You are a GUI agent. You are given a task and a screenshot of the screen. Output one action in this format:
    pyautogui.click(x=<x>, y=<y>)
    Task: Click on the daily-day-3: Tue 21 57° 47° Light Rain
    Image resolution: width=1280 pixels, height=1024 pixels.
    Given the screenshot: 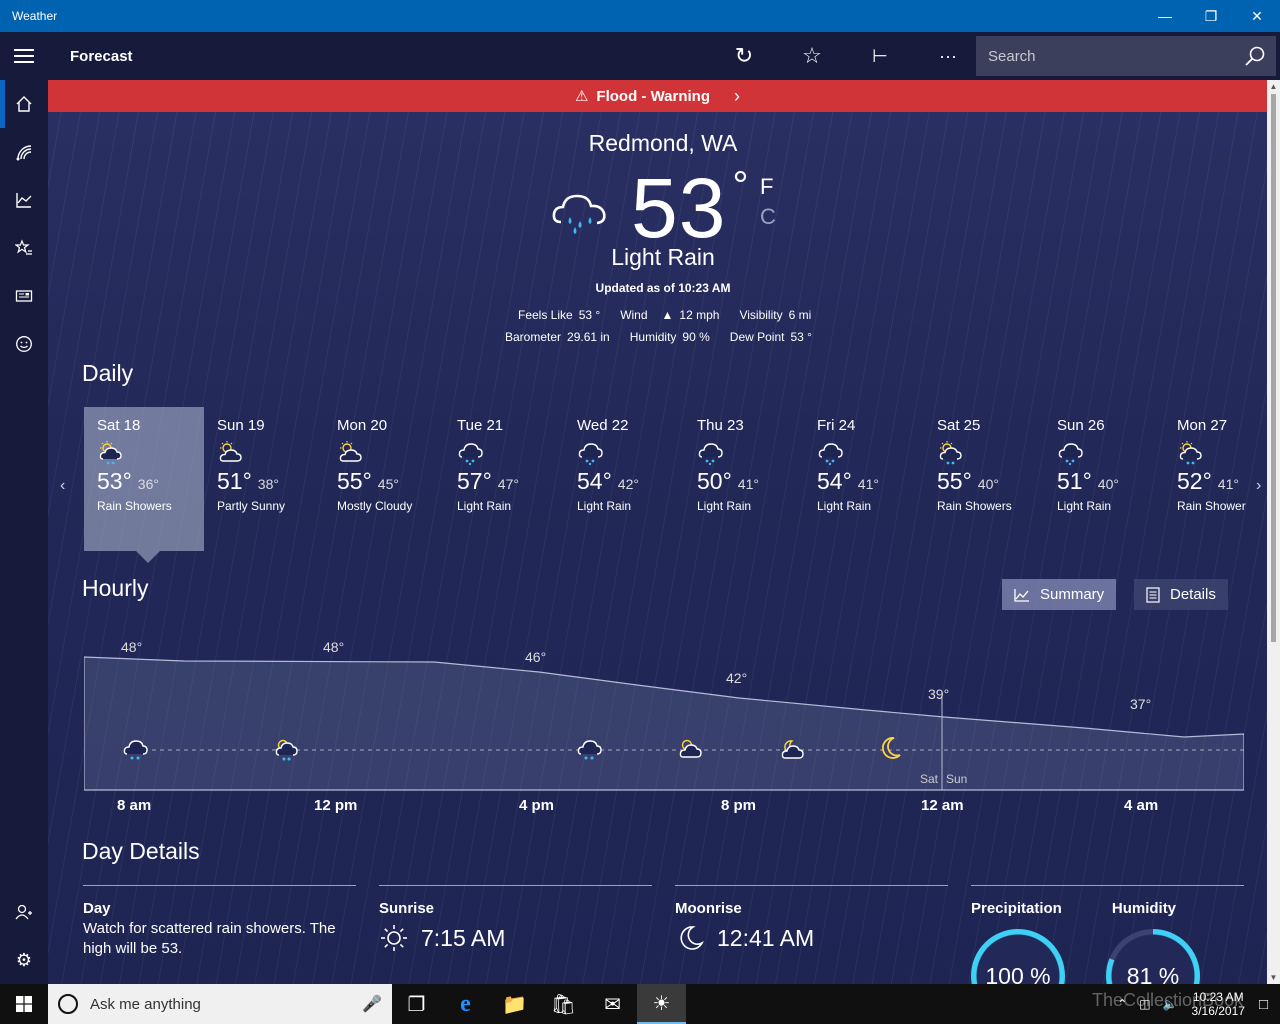 What is the action you would take?
    pyautogui.click(x=504, y=479)
    